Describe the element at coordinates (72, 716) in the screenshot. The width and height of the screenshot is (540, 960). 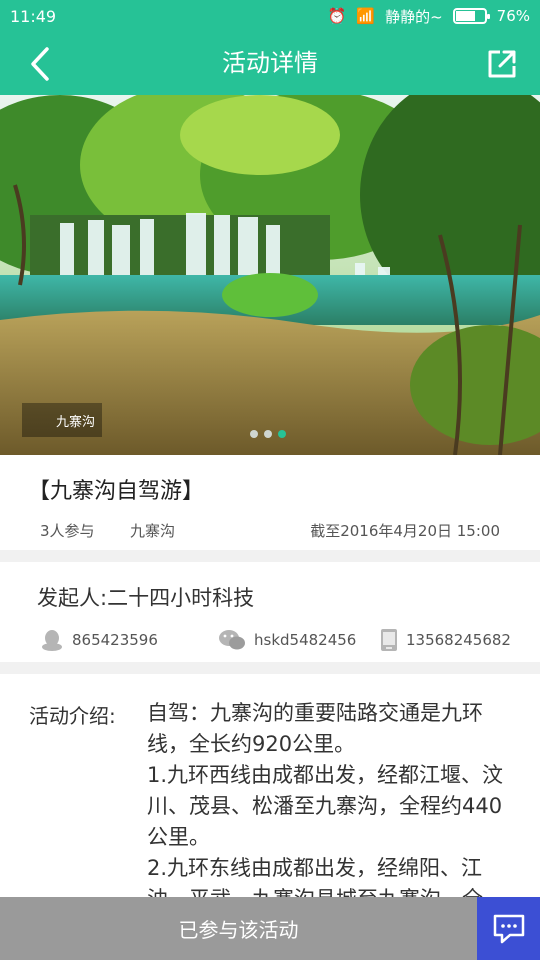
I see `intro-label: 活动介绍:` at that location.